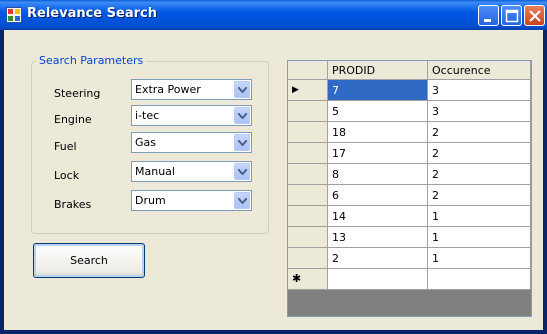  Describe the element at coordinates (77, 93) in the screenshot. I see `steering-label: Steering` at that location.